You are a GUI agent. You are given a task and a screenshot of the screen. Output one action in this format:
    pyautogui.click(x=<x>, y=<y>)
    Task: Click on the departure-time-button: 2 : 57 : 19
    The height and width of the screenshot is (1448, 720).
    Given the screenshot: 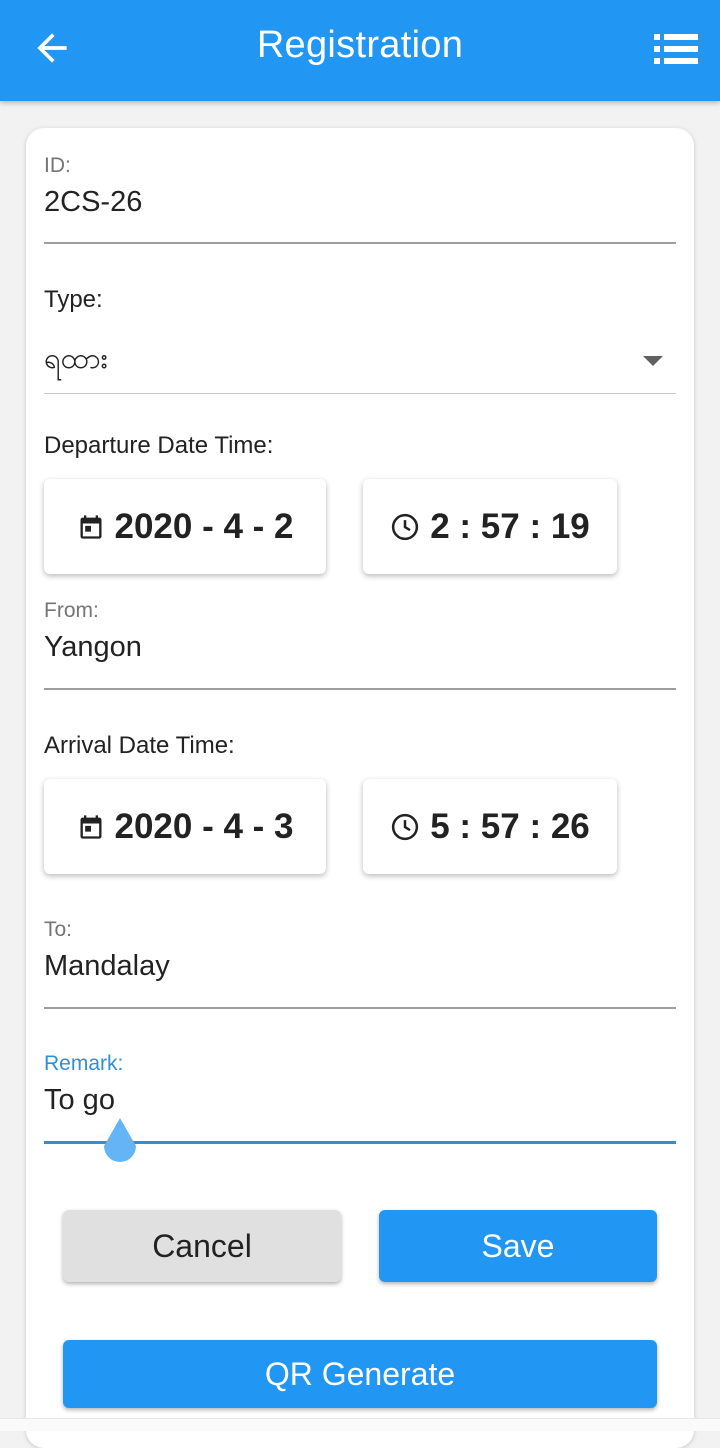 What is the action you would take?
    pyautogui.click(x=490, y=526)
    